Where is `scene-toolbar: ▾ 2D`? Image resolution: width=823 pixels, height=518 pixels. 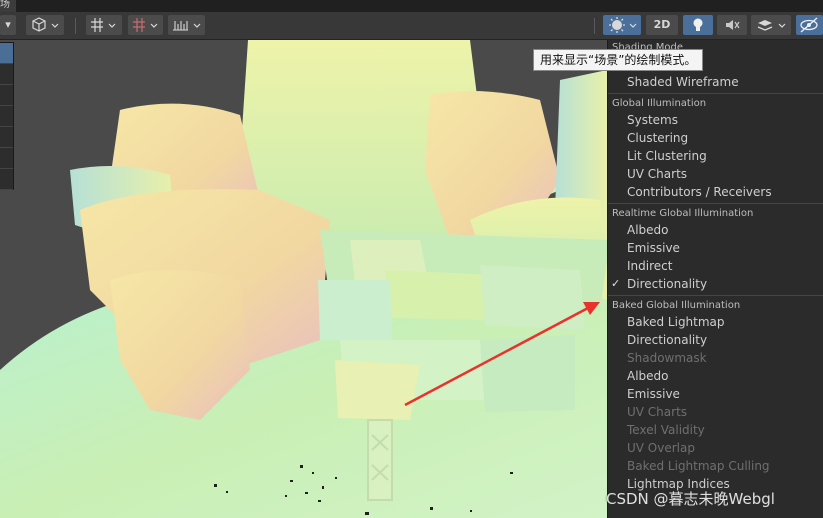 scene-toolbar: ▾ 2D is located at coordinates (411, 26).